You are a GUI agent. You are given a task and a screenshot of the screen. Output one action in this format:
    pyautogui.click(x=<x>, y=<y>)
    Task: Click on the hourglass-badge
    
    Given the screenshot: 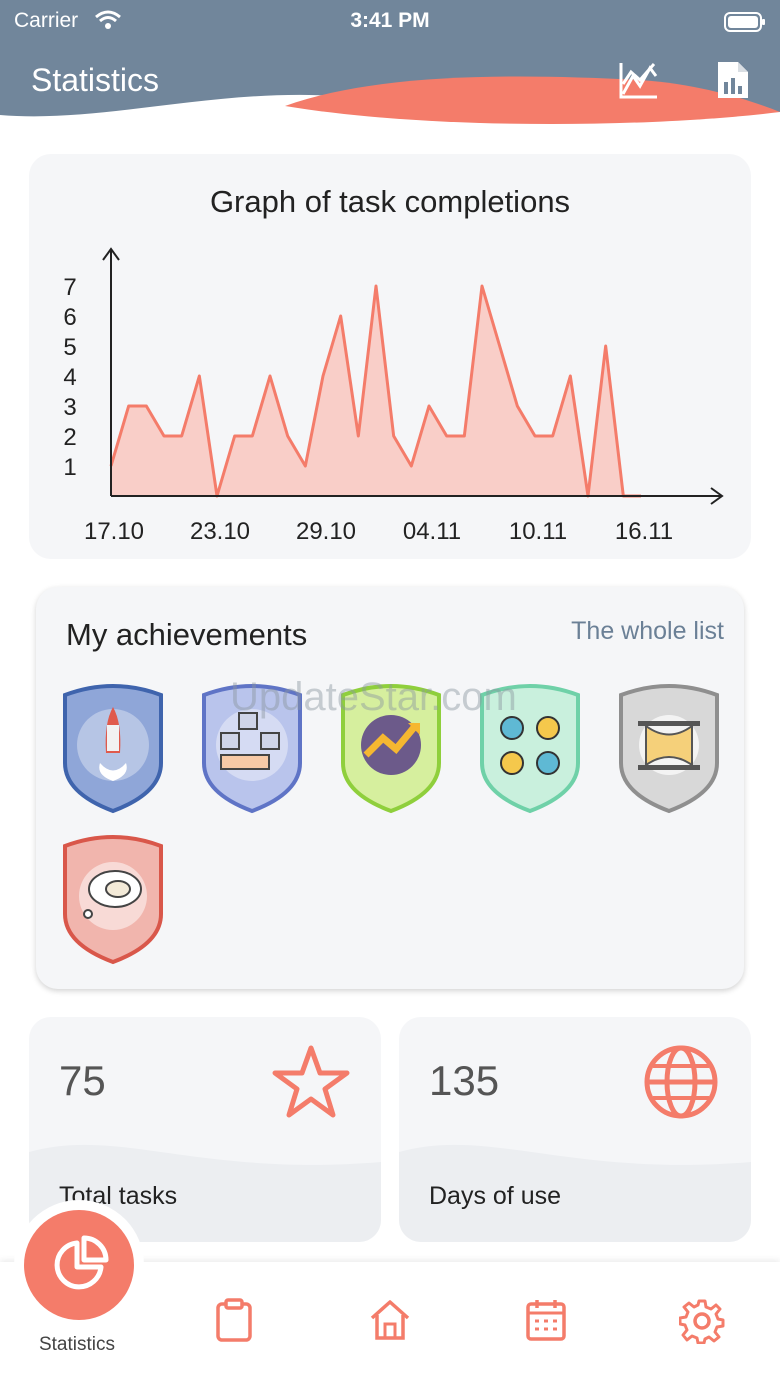 What is the action you would take?
    pyautogui.click(x=669, y=749)
    